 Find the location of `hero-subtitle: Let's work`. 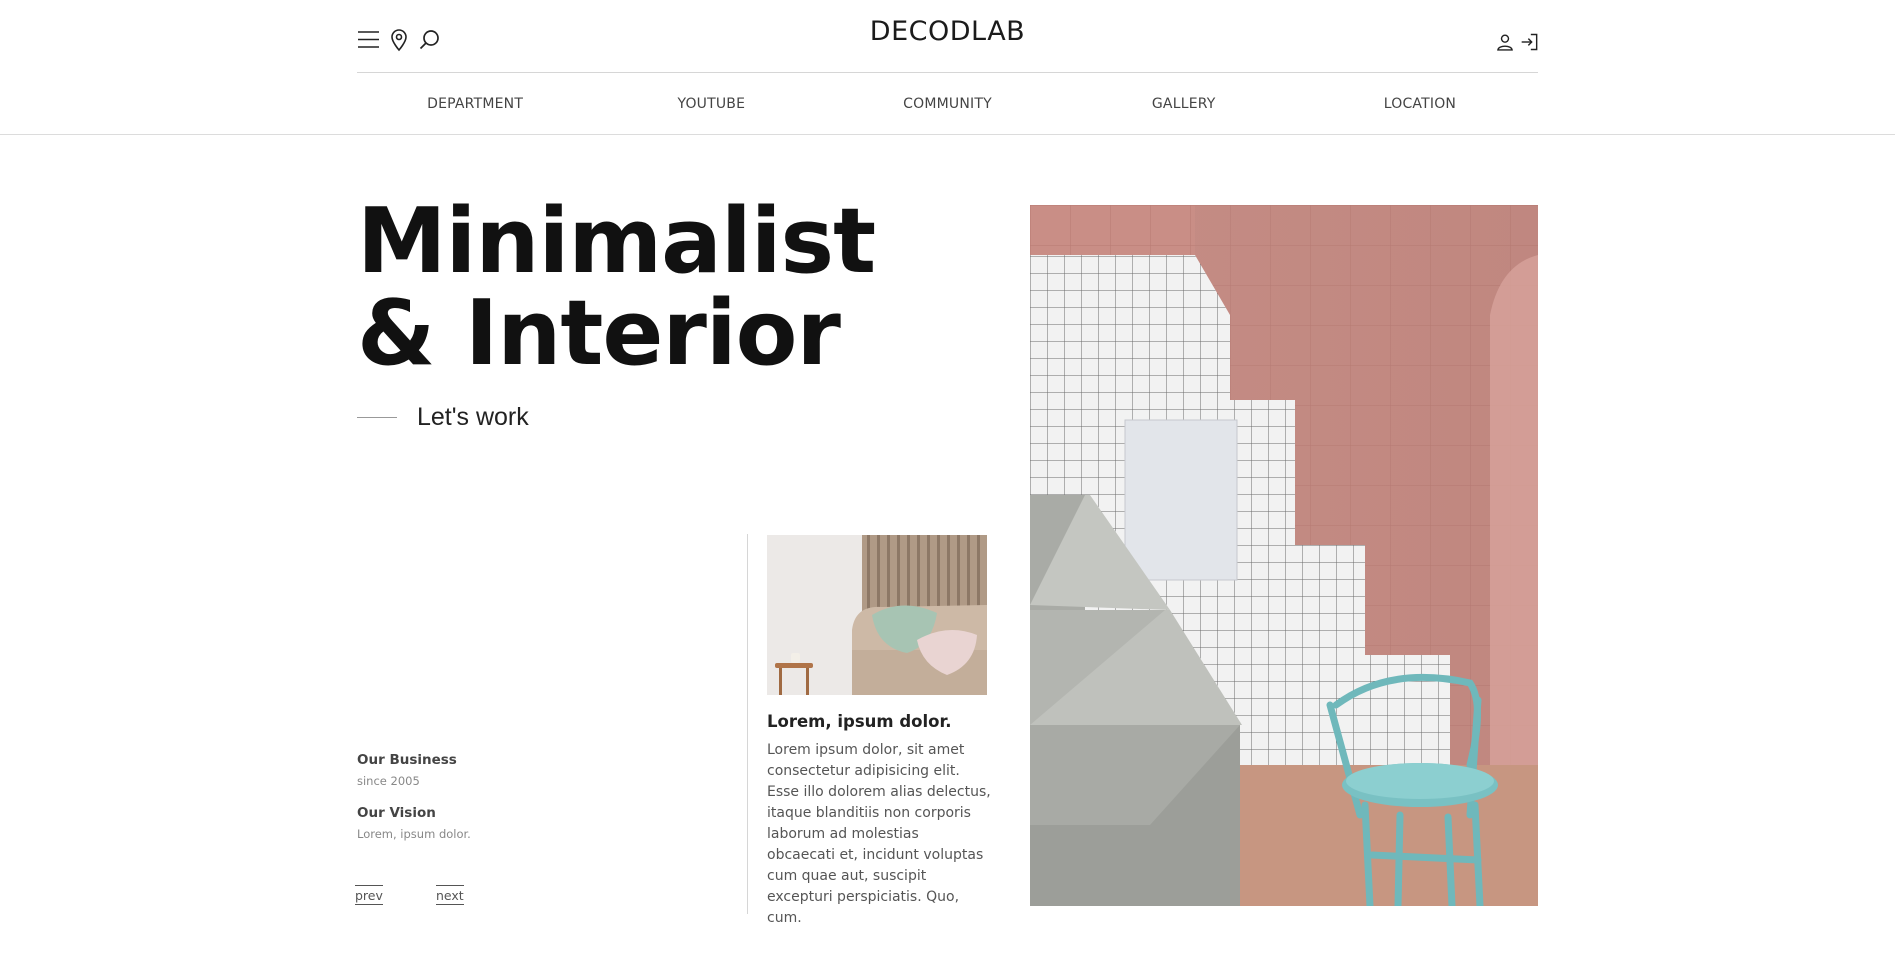

hero-subtitle: Let's work is located at coordinates (443, 417).